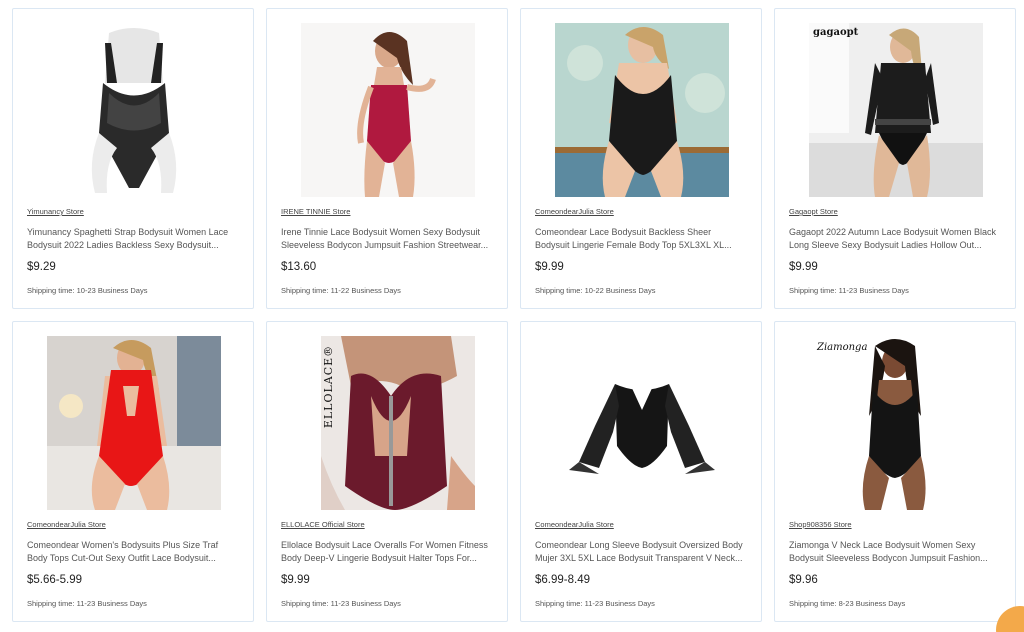 Image resolution: width=1024 pixels, height=632 pixels. Describe the element at coordinates (813, 211) in the screenshot. I see `store-link: Gagaopt Store` at that location.